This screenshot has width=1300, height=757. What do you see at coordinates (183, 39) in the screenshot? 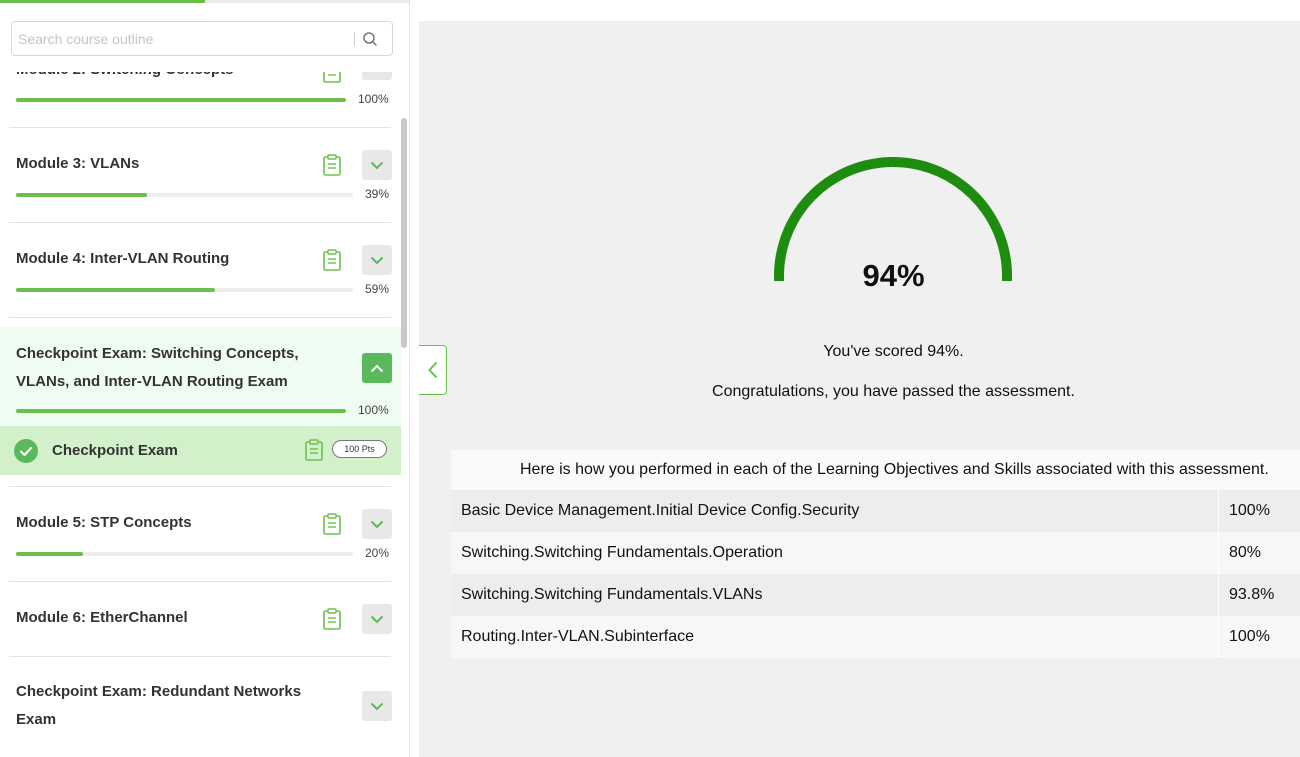
I see `search-input` at bounding box center [183, 39].